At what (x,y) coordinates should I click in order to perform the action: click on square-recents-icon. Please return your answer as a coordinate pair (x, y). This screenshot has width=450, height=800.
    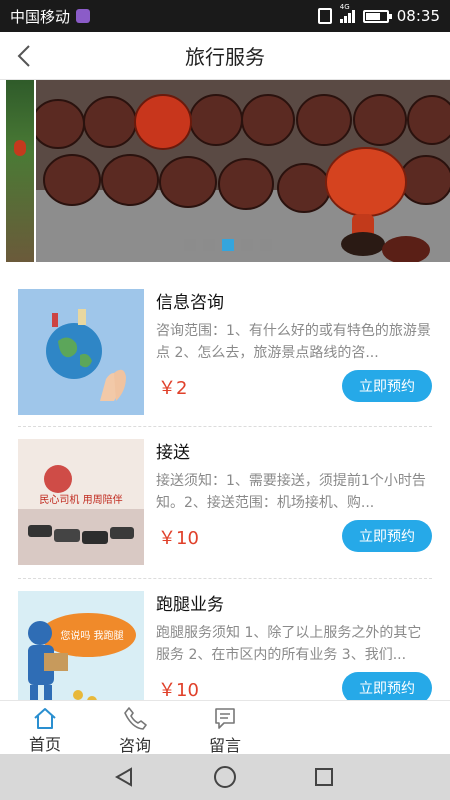
    Looking at the image, I should click on (324, 777).